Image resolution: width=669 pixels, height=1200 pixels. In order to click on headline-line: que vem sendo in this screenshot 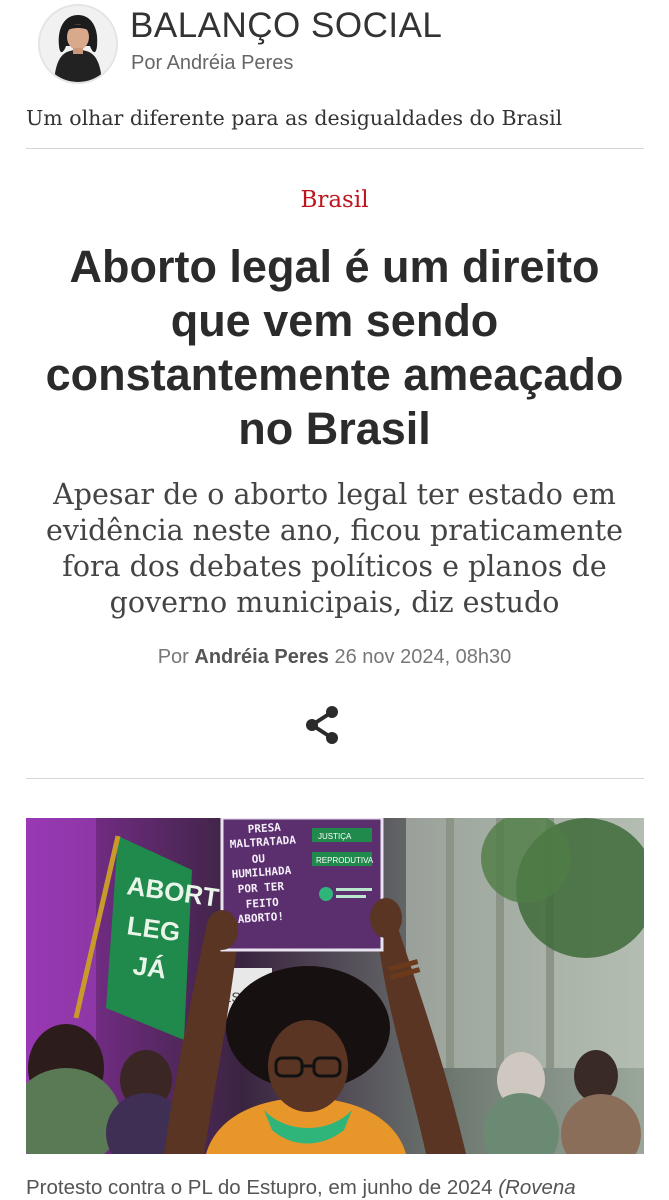, I will do `click(334, 320)`.